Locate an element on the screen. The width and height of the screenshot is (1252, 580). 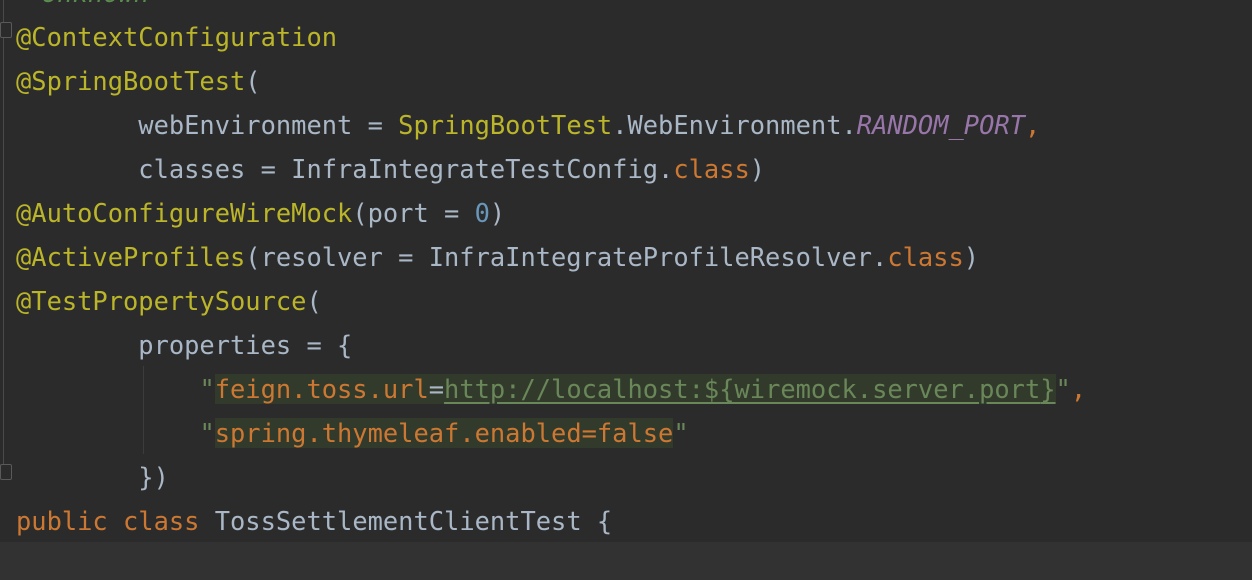
code-token: SpringBootTest is located at coordinates (505, 125).